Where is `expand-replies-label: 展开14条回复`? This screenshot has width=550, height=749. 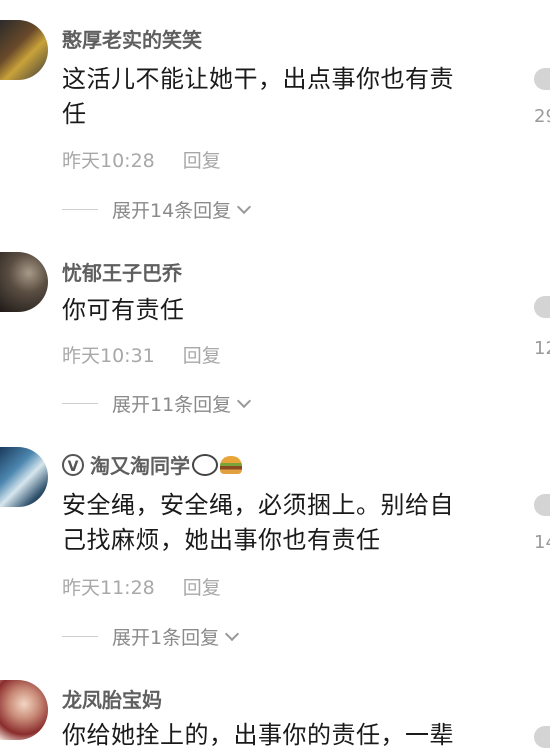
expand-replies-label: 展开14条回复 is located at coordinates (171, 209).